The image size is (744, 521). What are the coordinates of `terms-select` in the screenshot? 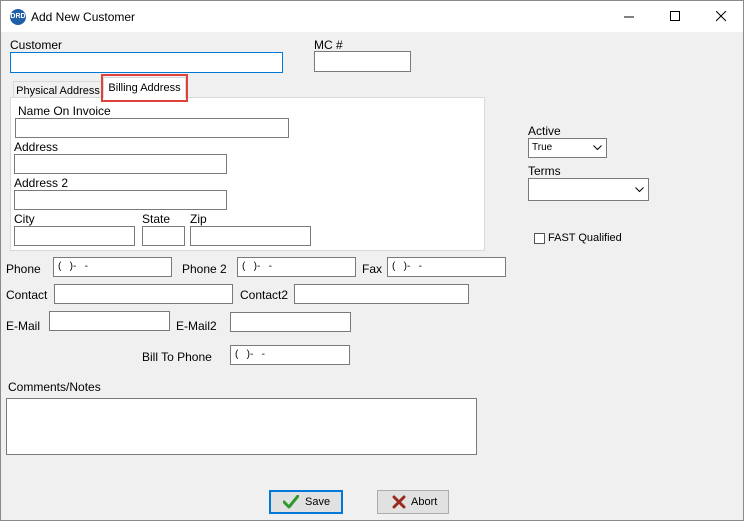 It's located at (588, 189).